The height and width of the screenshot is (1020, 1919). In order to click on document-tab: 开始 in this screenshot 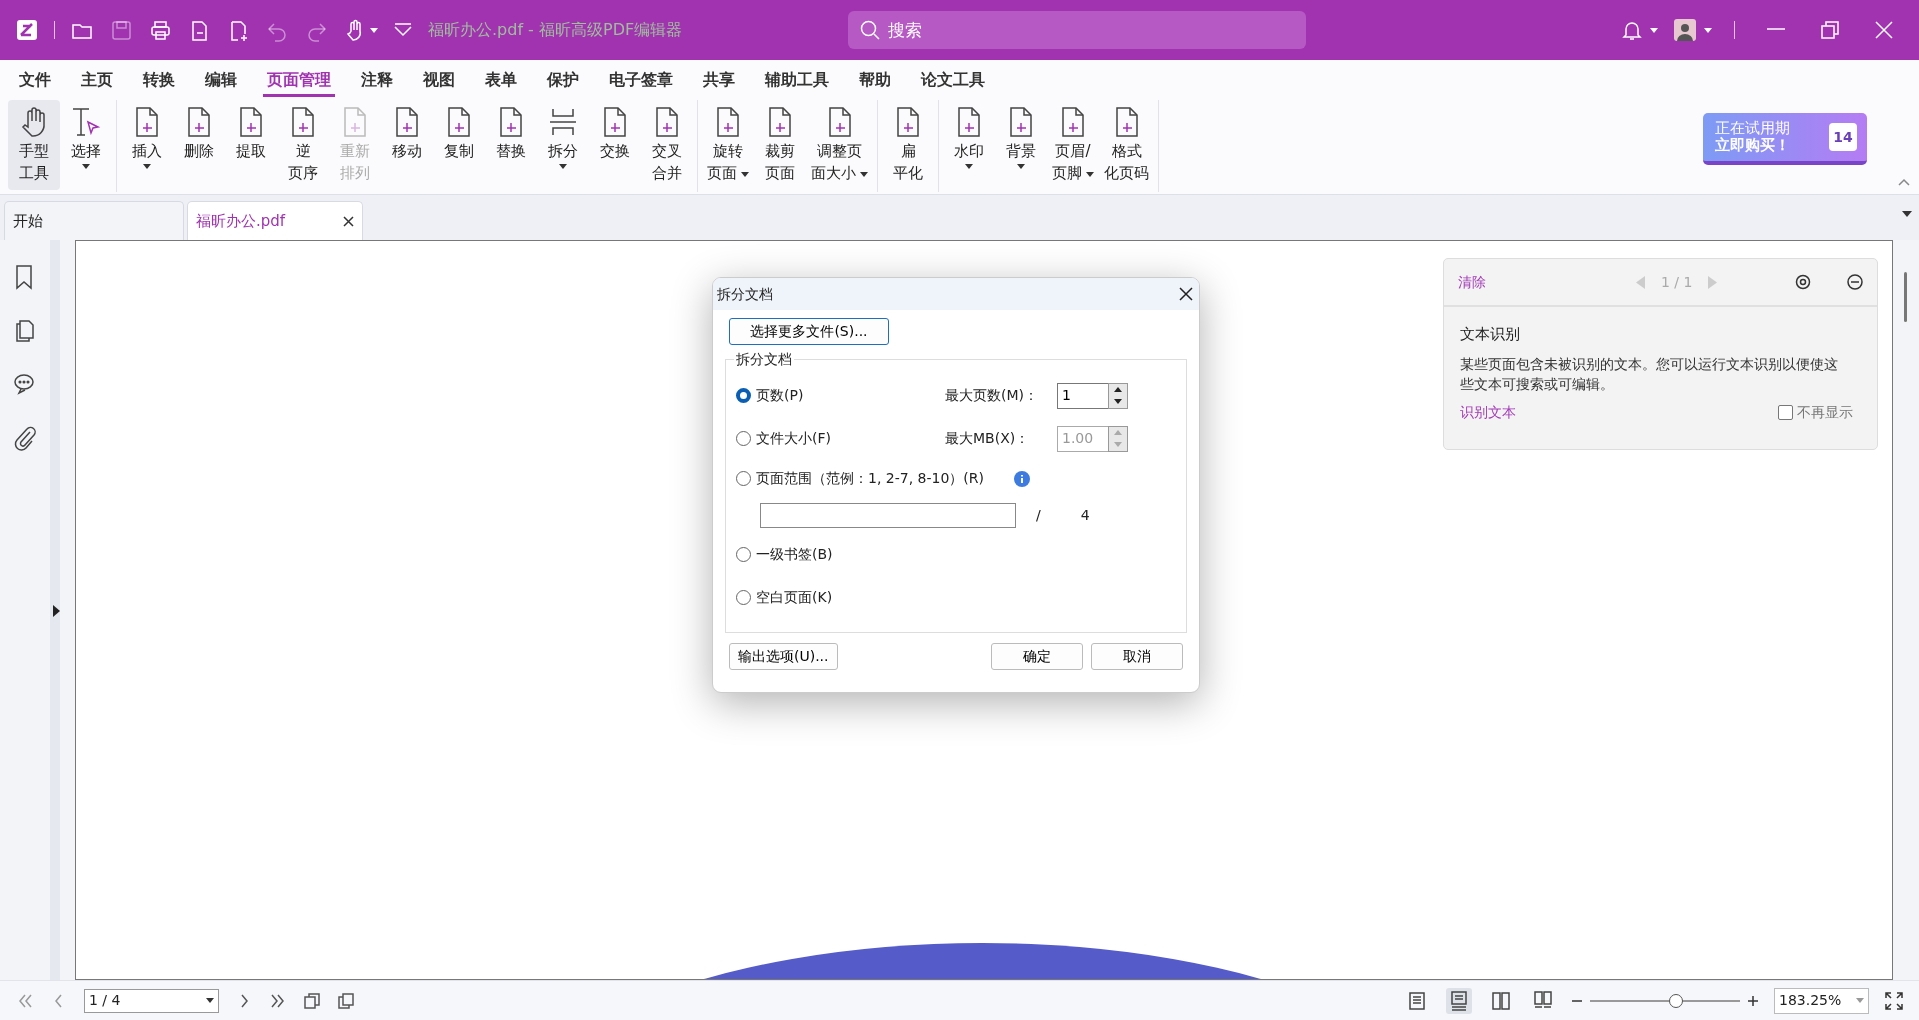, I will do `click(28, 221)`.